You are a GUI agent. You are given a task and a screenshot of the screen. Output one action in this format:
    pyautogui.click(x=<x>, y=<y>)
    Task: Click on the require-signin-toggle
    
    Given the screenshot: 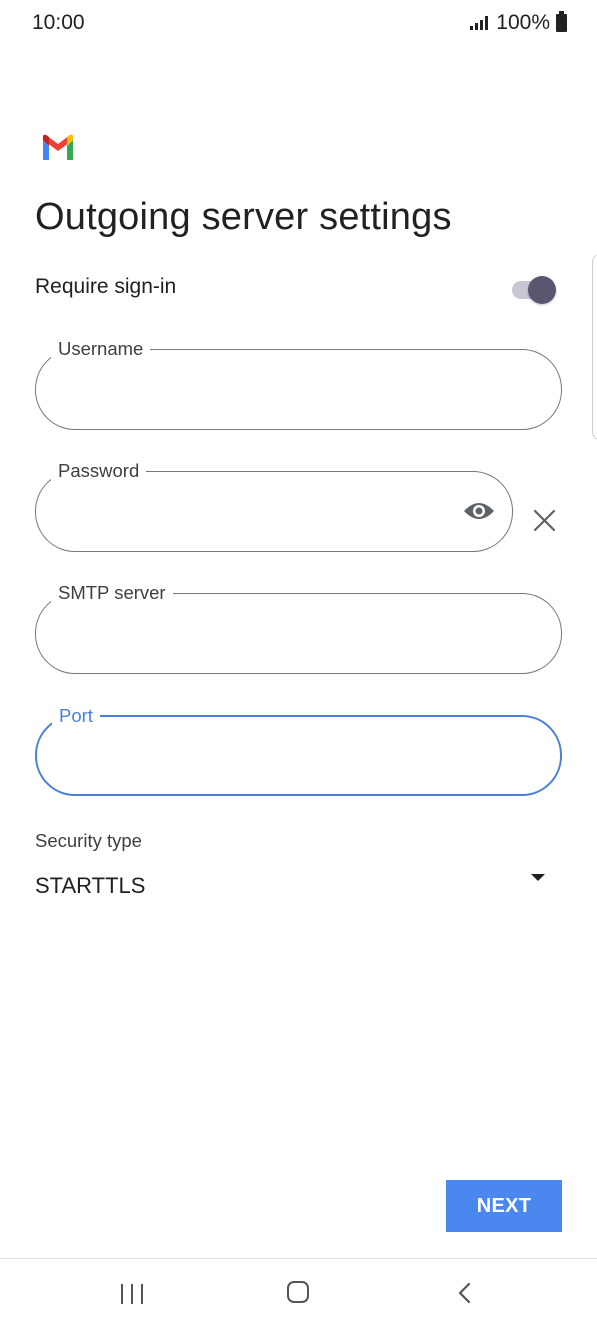 What is the action you would take?
    pyautogui.click(x=533, y=290)
    